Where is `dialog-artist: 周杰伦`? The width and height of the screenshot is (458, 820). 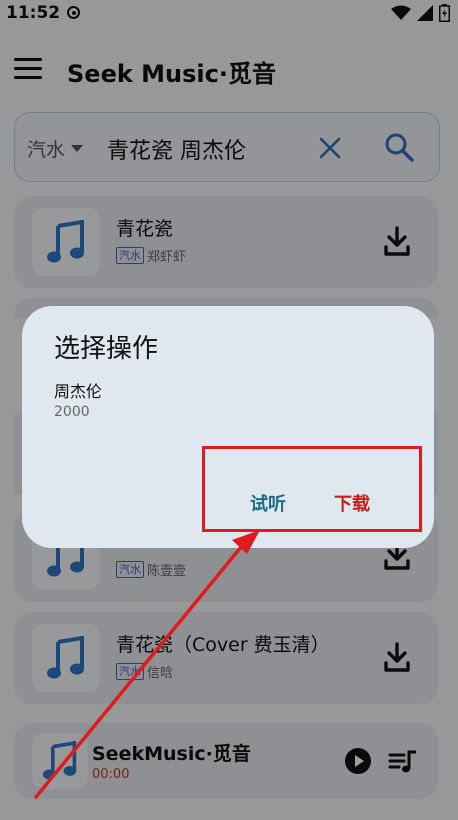
dialog-artist: 周杰伦 is located at coordinates (78, 391).